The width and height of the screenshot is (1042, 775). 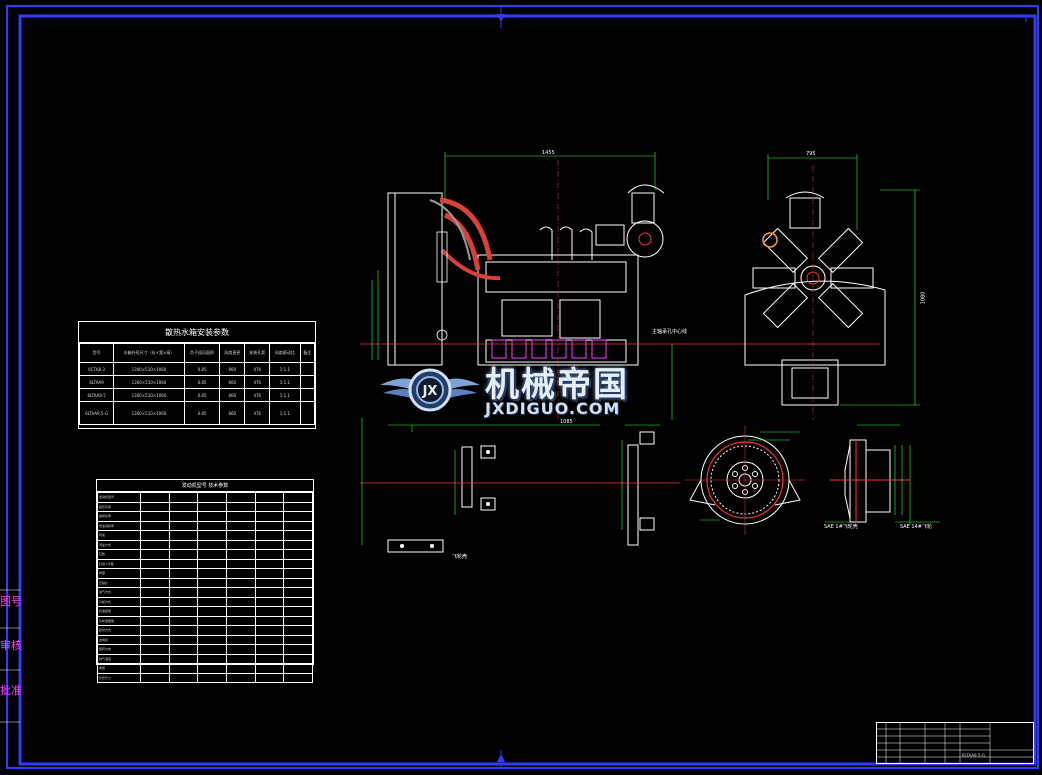 What do you see at coordinates (119, 611) in the screenshot?
I see `spec-label: 机油容量` at bounding box center [119, 611].